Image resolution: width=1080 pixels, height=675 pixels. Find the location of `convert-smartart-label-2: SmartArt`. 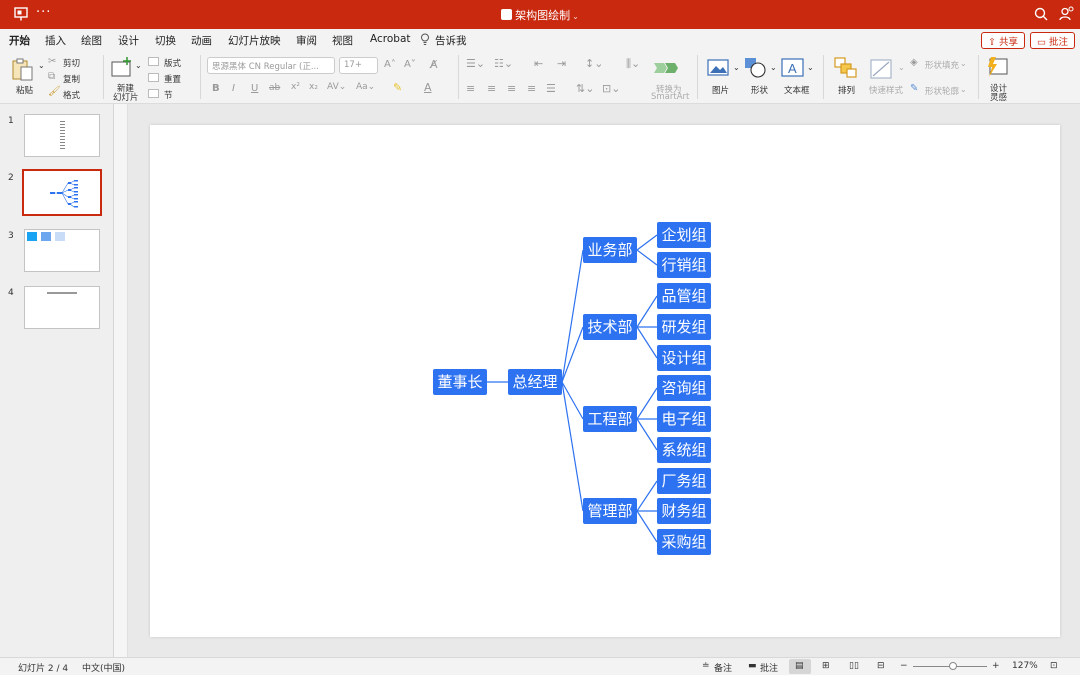

convert-smartart-label-2: SmartArt is located at coordinates (670, 97).